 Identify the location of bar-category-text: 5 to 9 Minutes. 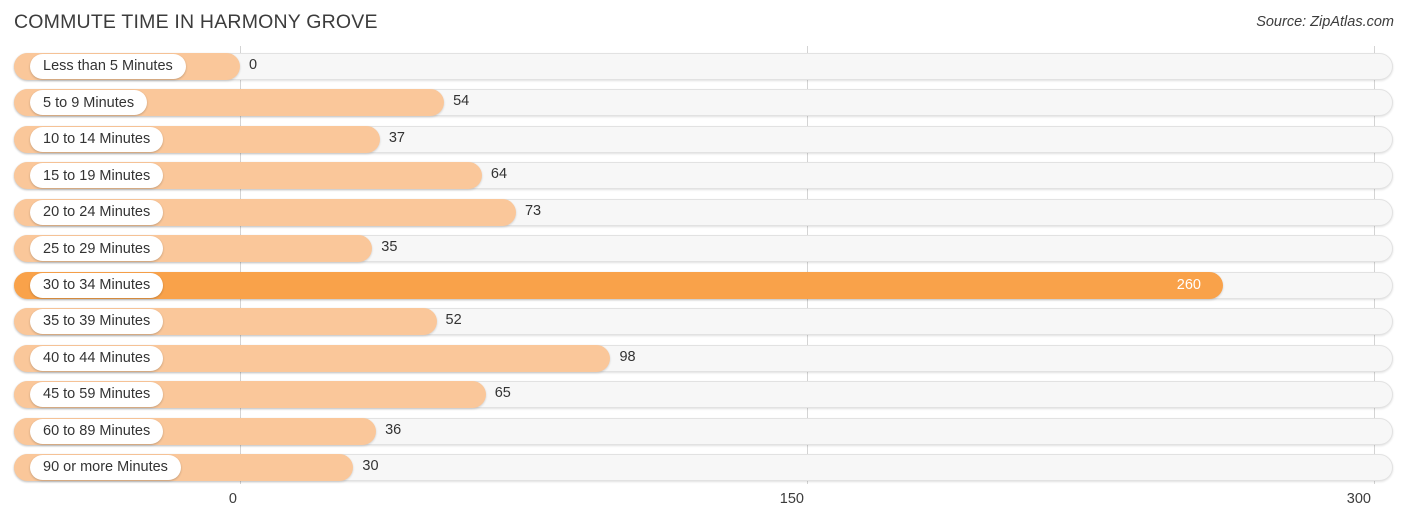
(89, 102).